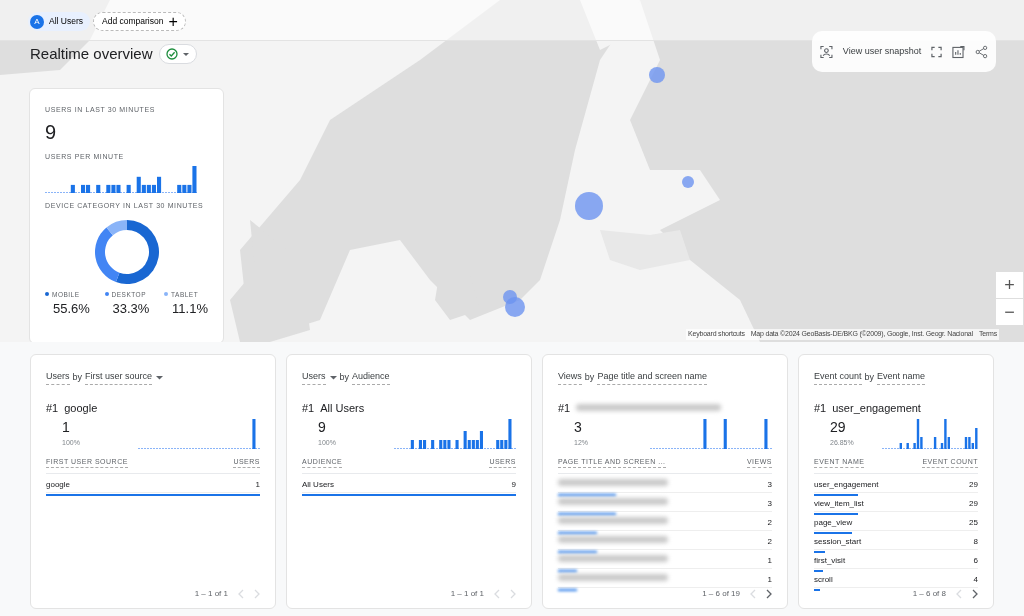 This screenshot has height=616, width=1024. I want to click on zoom-out-button: −, so click(1009, 312).